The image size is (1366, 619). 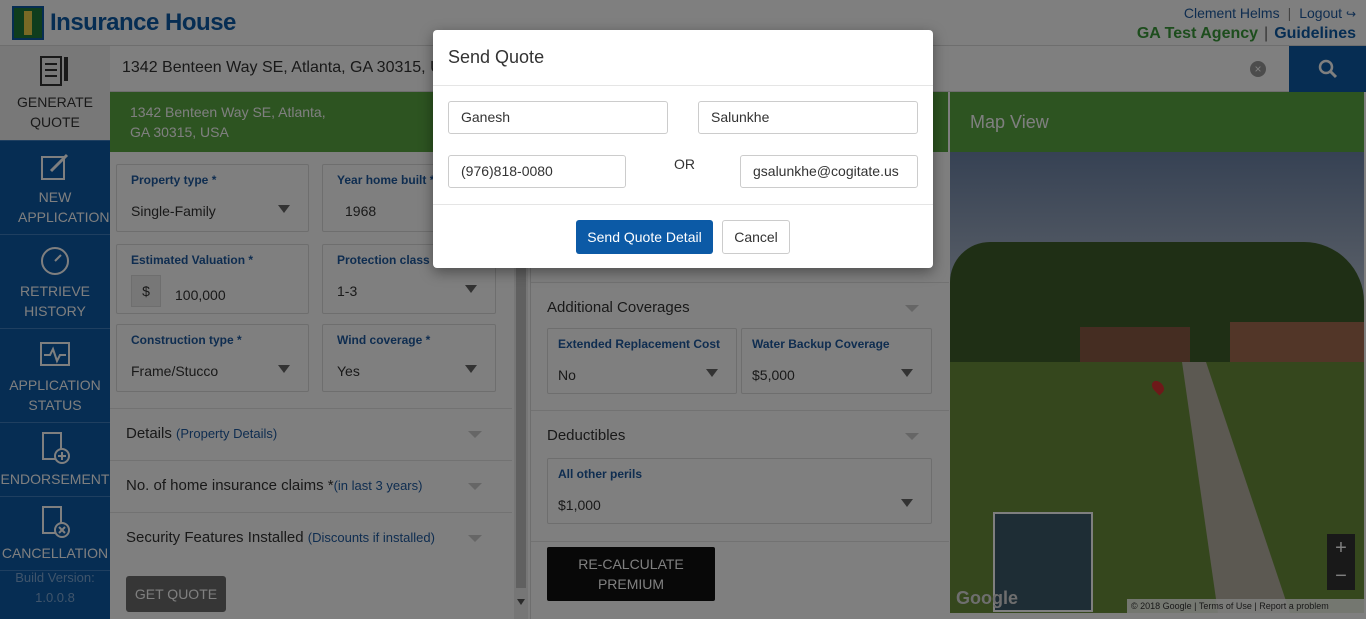 I want to click on cancel-button: Cancel, so click(x=756, y=237).